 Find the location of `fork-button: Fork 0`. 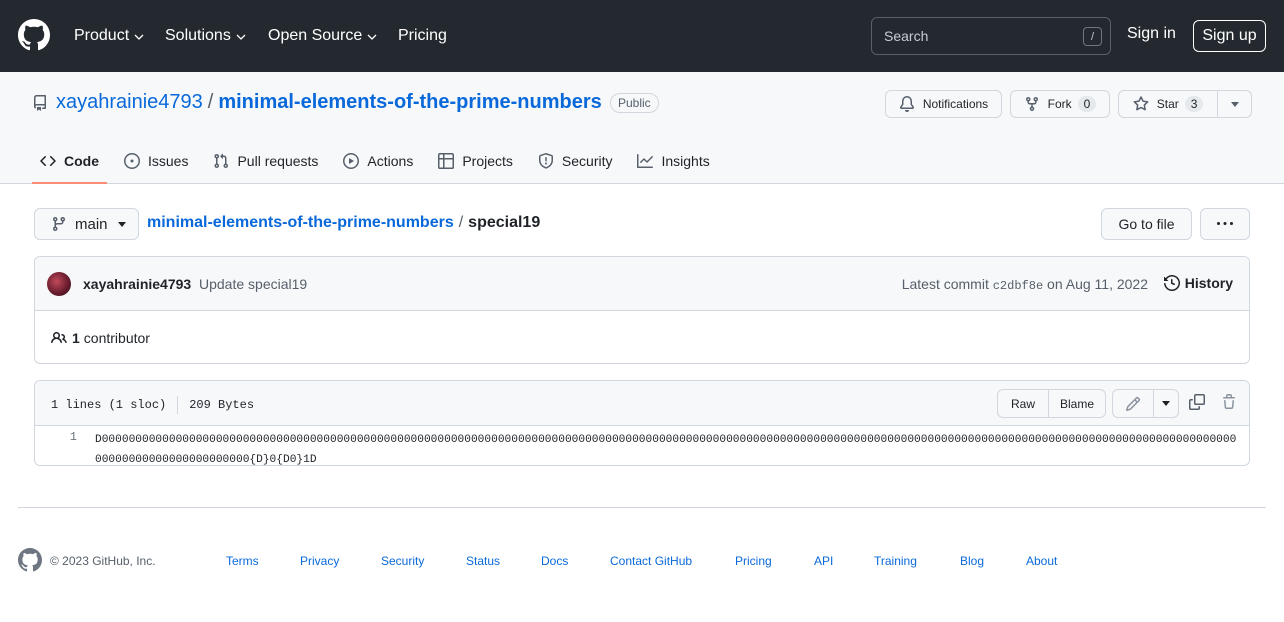

fork-button: Fork 0 is located at coordinates (1060, 104).